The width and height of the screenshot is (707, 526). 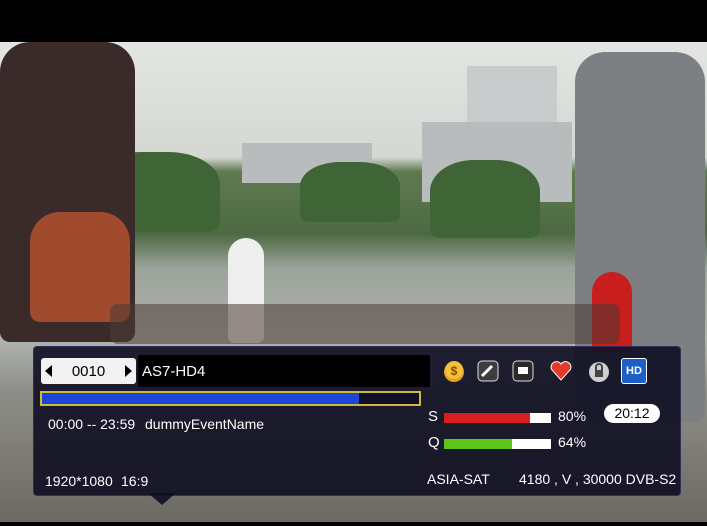 What do you see at coordinates (478, 444) in the screenshot?
I see `signal-quality-fill` at bounding box center [478, 444].